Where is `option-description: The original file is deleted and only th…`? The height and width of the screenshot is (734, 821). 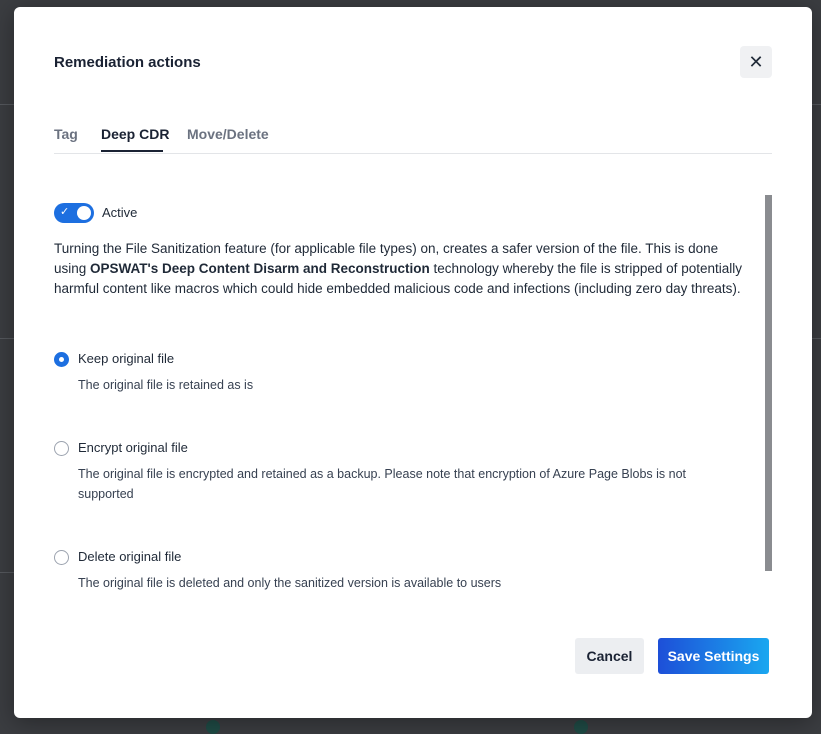 option-description: The original file is deleted and only th… is located at coordinates (290, 583).